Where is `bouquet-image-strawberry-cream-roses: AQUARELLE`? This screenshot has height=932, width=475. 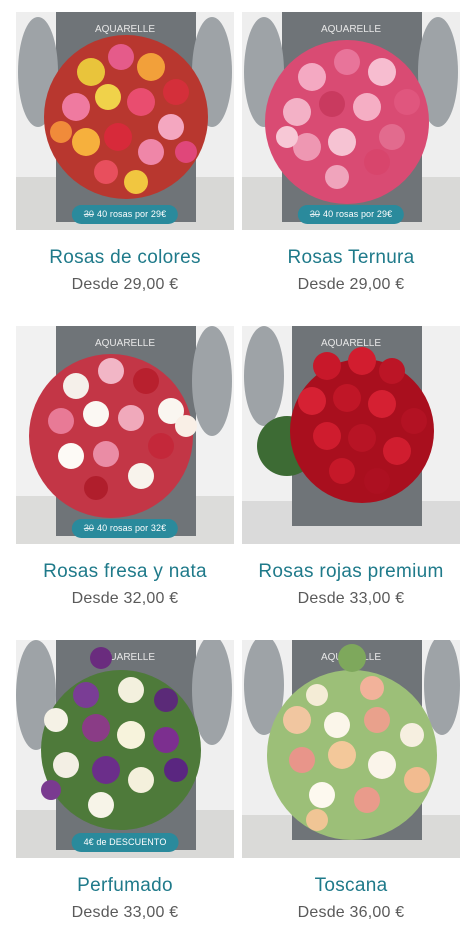 bouquet-image-strawberry-cream-roses: AQUARELLE is located at coordinates (125, 435).